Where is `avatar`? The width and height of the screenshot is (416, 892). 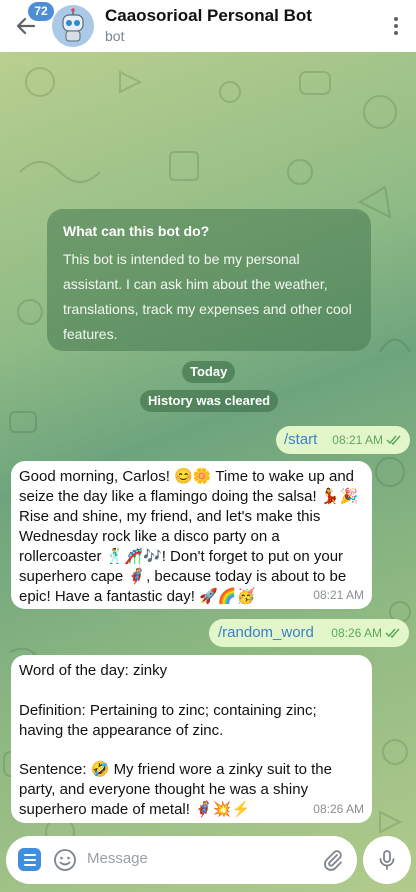
avatar is located at coordinates (73, 26).